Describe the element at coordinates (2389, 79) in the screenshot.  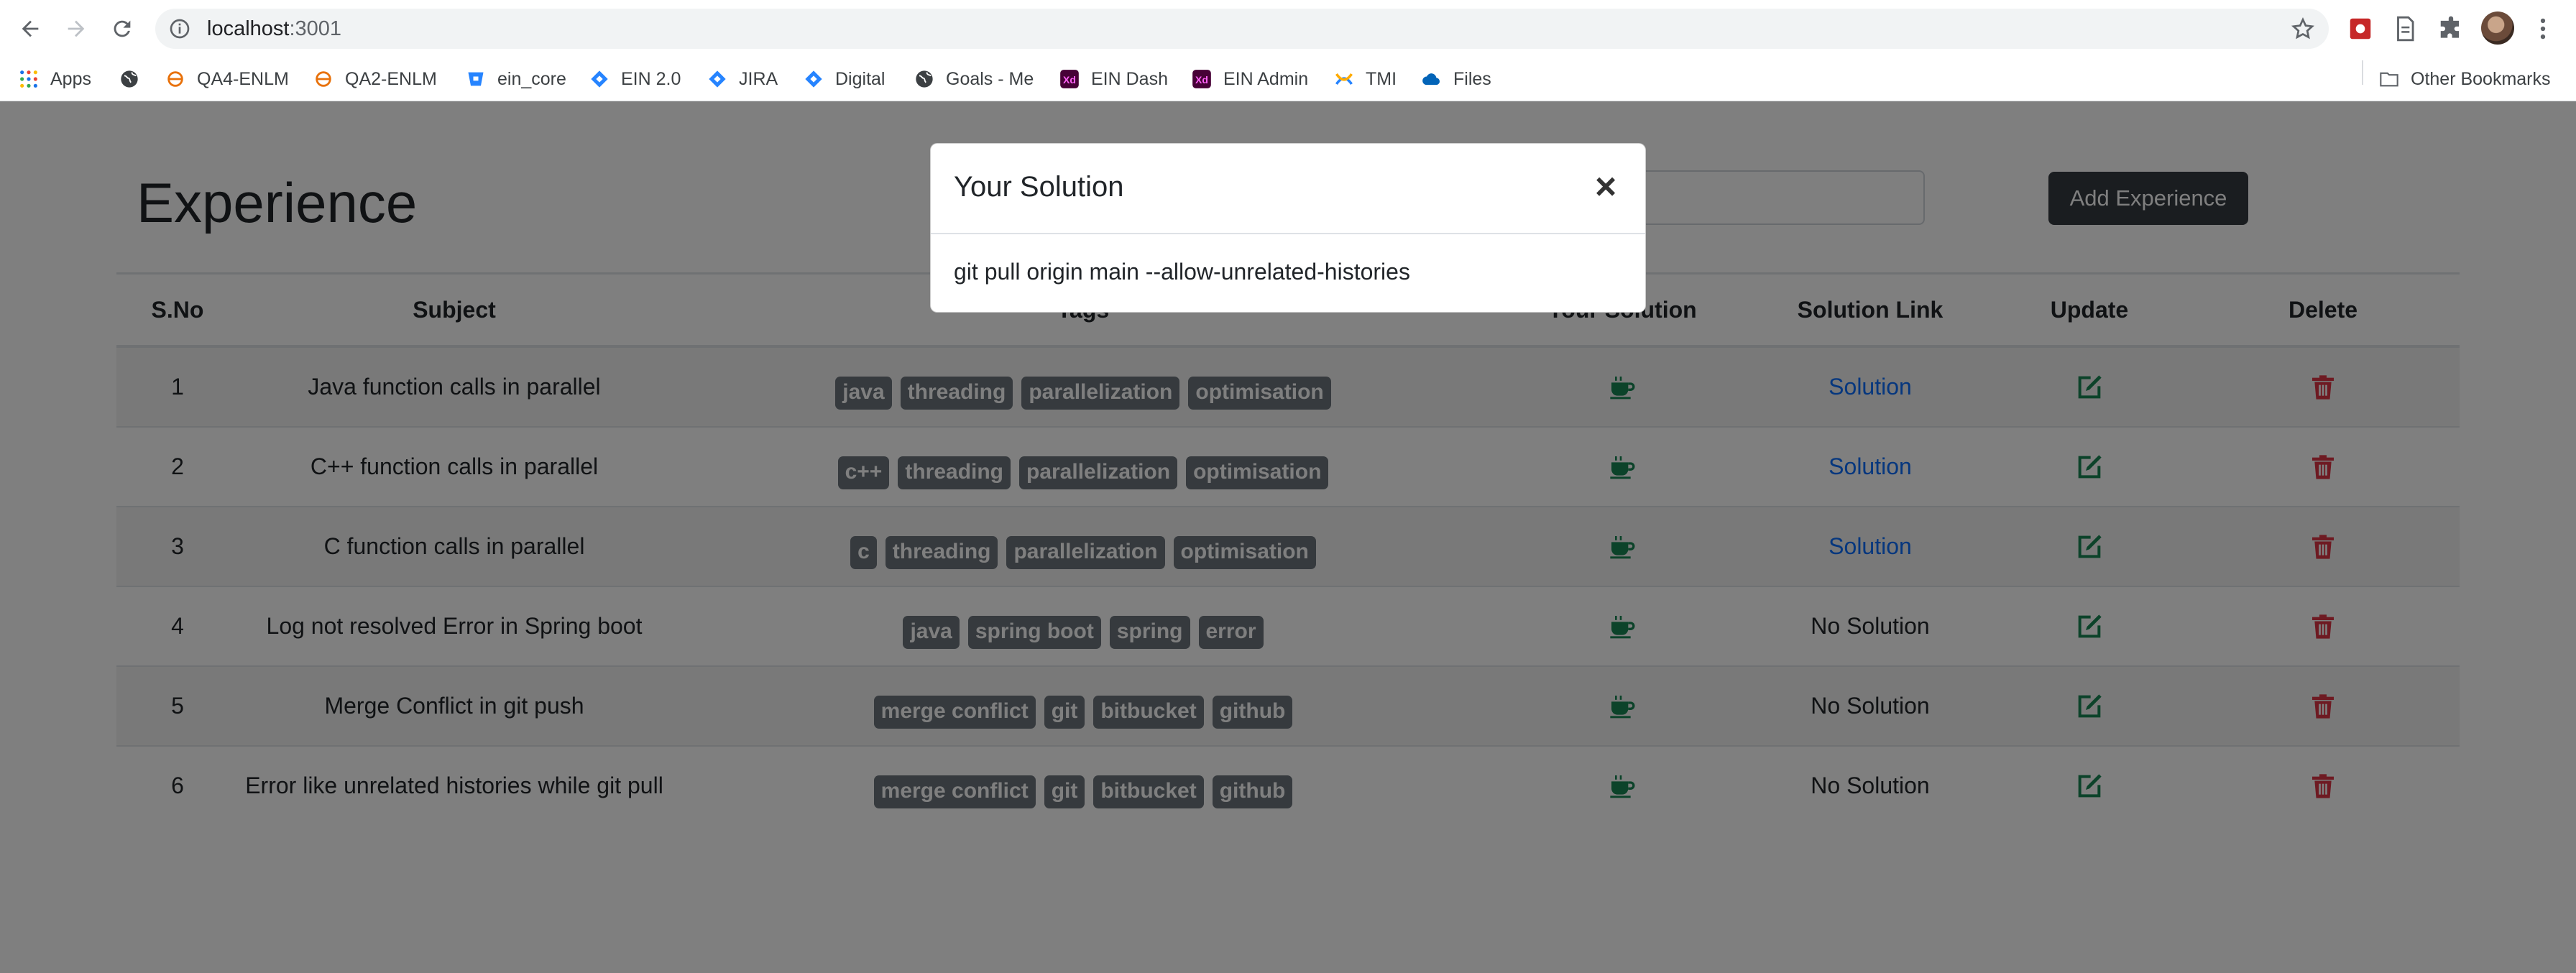
I see `folder-icon` at that location.